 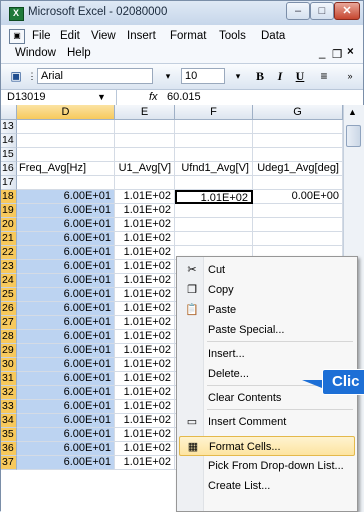 What do you see at coordinates (214, 239) in the screenshot?
I see `cell-f21` at bounding box center [214, 239].